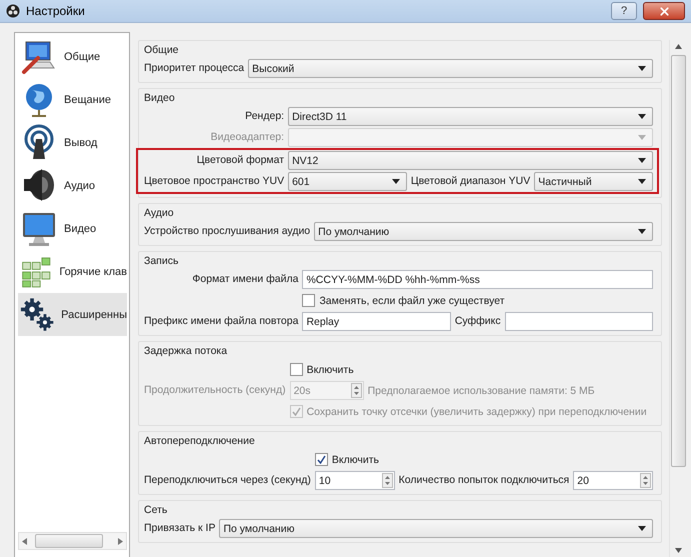 The height and width of the screenshot is (557, 691). Describe the element at coordinates (450, 68) in the screenshot. I see `dropdown: Высокий` at that location.